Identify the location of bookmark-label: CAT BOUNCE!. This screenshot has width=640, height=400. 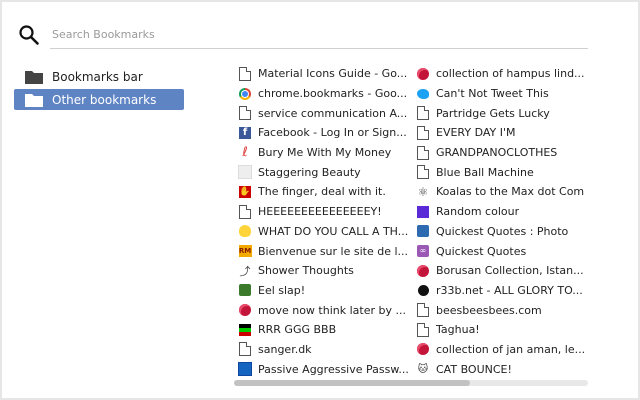
(474, 369).